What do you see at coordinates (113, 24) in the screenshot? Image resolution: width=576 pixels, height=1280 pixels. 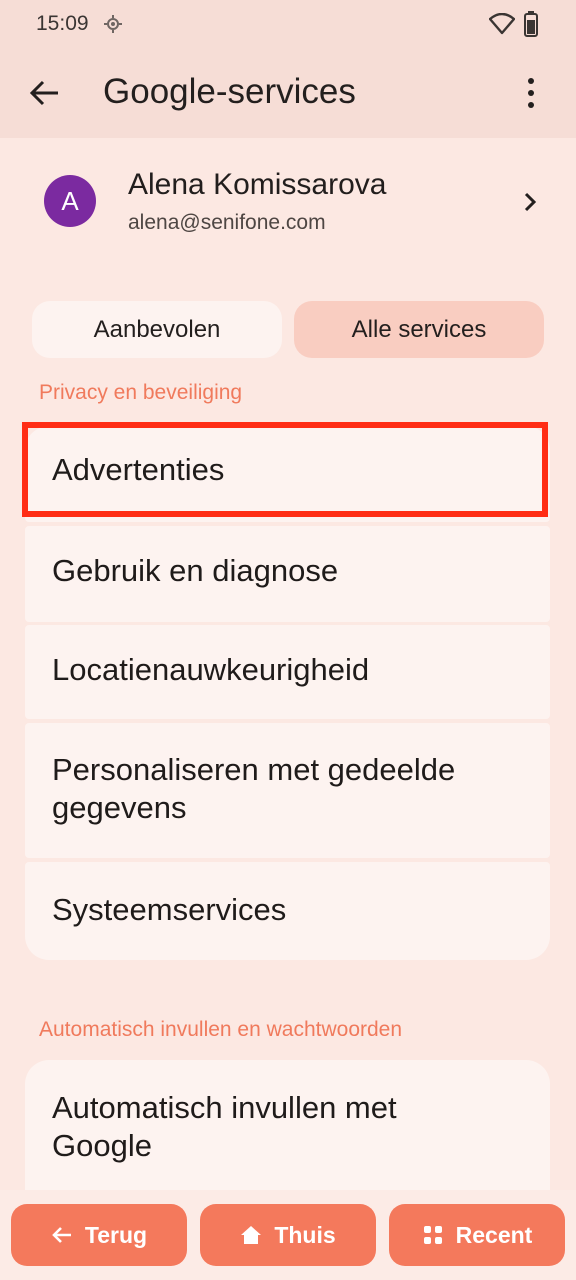 I see `location-icon` at bounding box center [113, 24].